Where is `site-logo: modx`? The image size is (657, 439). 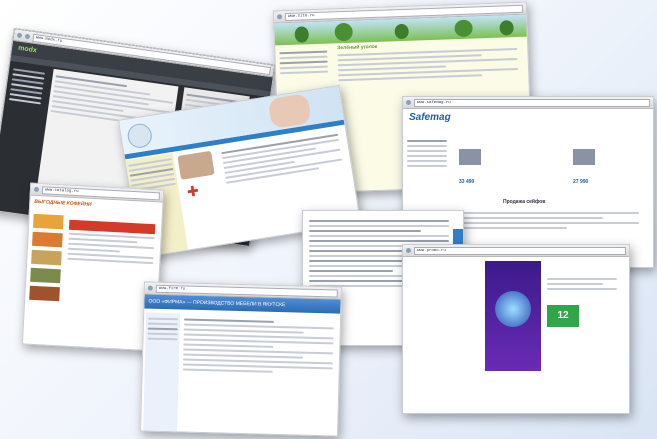 site-logo: modx is located at coordinates (27, 49).